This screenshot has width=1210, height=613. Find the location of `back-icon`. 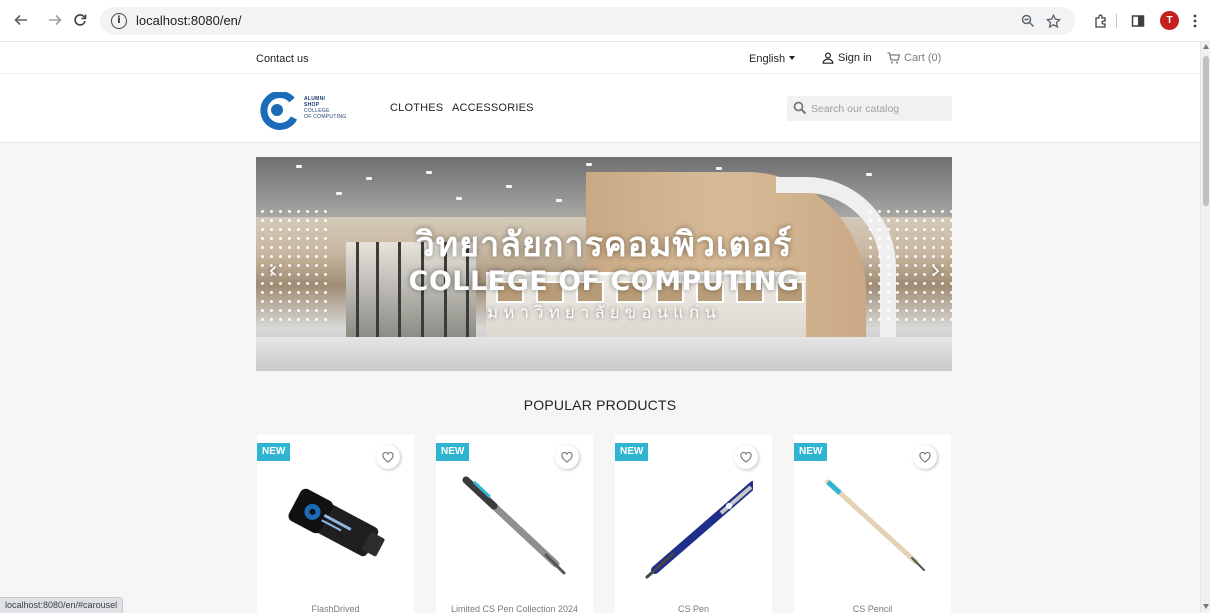

back-icon is located at coordinates (21, 20).